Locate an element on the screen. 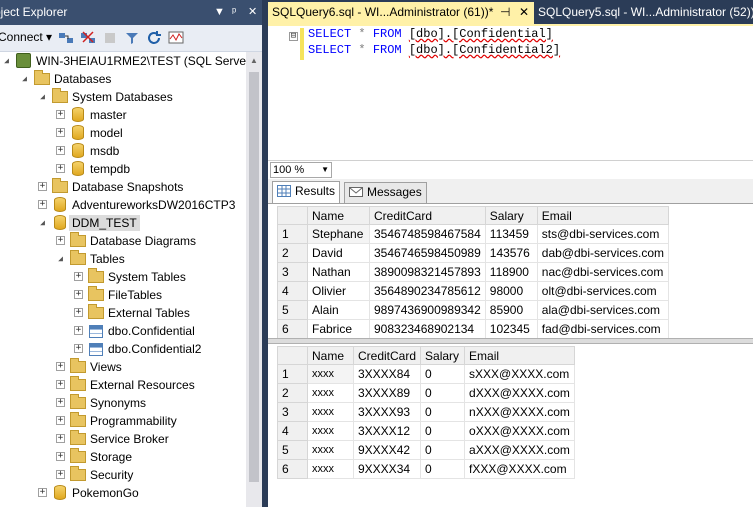  table-cell: sXXX@XXXX.com is located at coordinates (519, 374).